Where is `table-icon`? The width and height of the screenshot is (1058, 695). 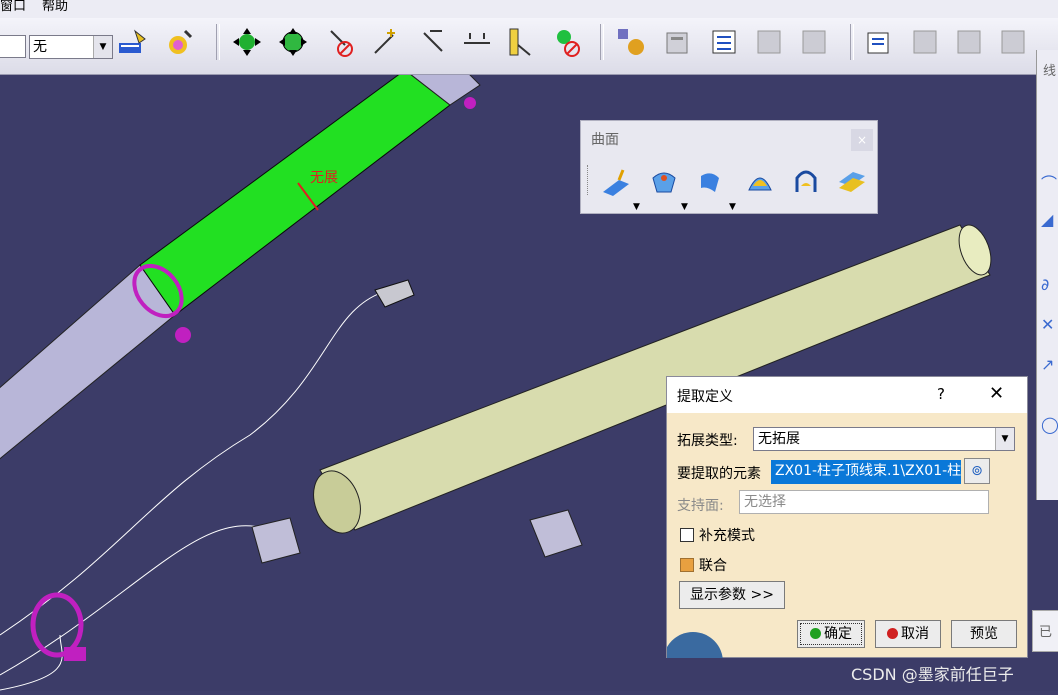 table-icon is located at coordinates (969, 42).